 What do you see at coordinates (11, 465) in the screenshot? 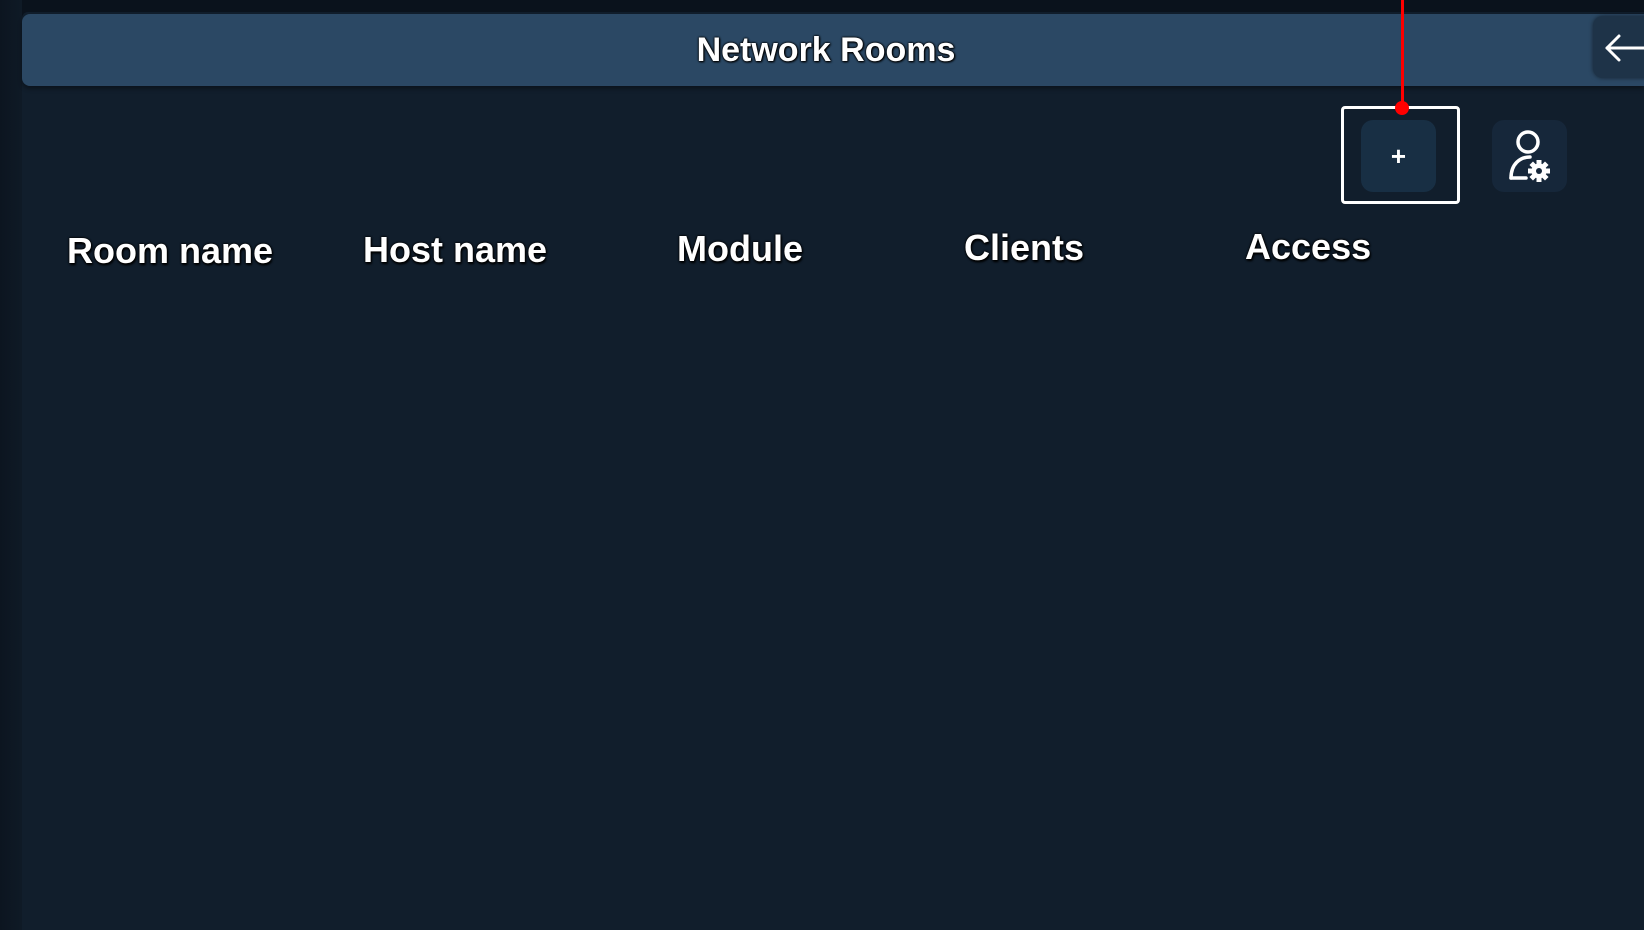
I see `left-edge` at bounding box center [11, 465].